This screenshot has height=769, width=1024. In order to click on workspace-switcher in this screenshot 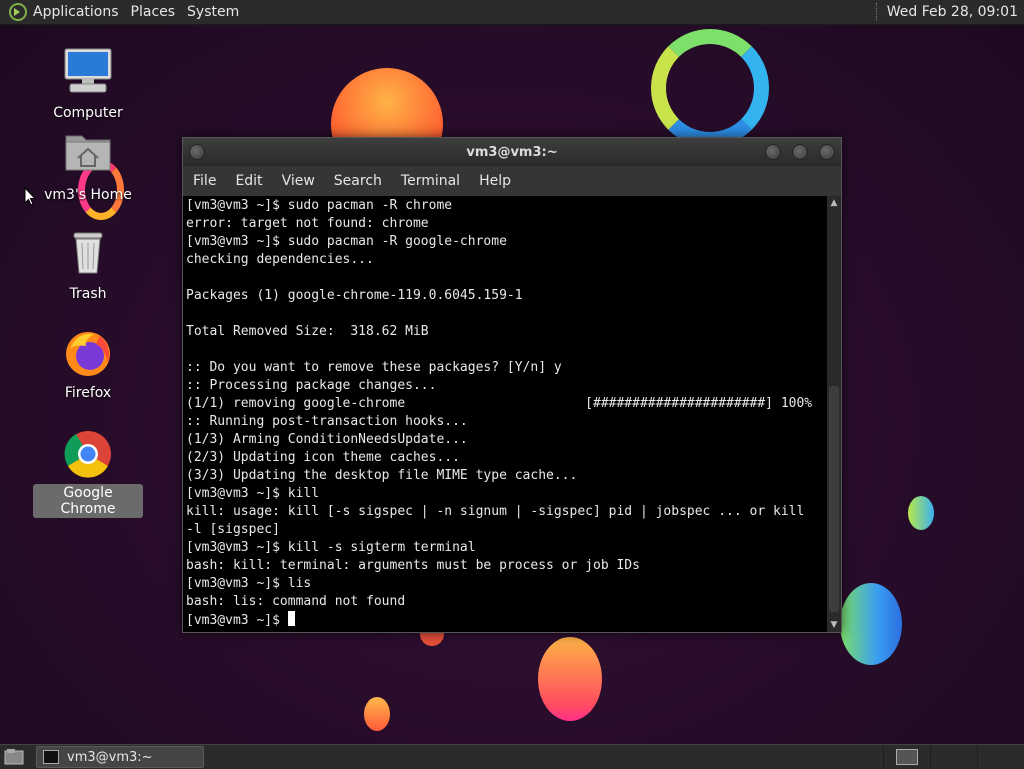, I will do `click(953, 757)`.